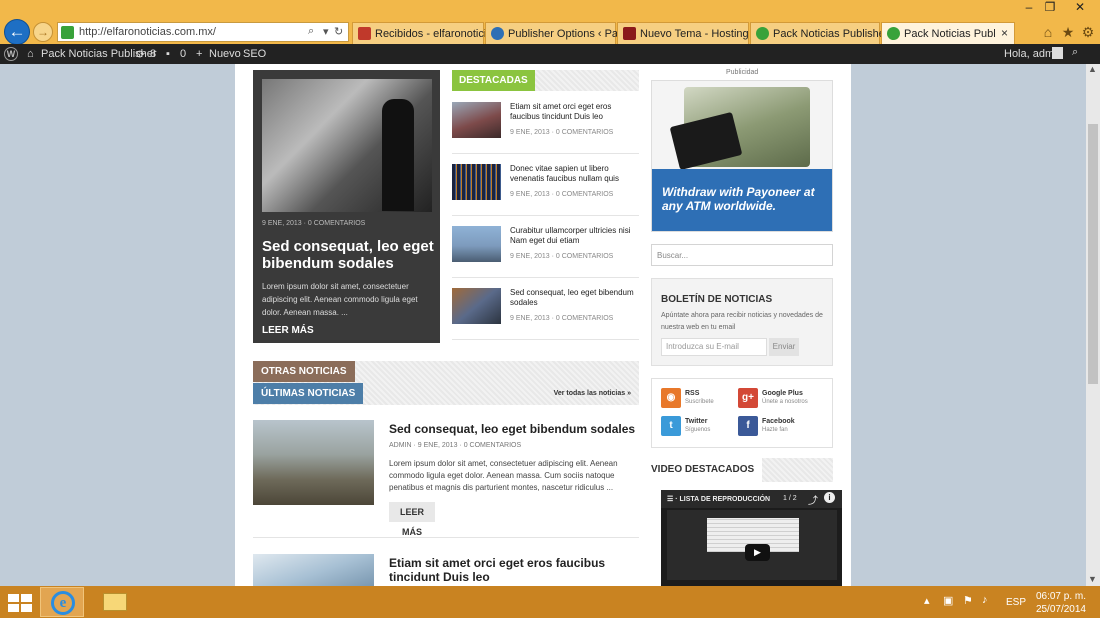 Image resolution: width=1100 pixels, height=618 pixels. Describe the element at coordinates (17, 32) in the screenshot. I see `back-button: ←` at that location.